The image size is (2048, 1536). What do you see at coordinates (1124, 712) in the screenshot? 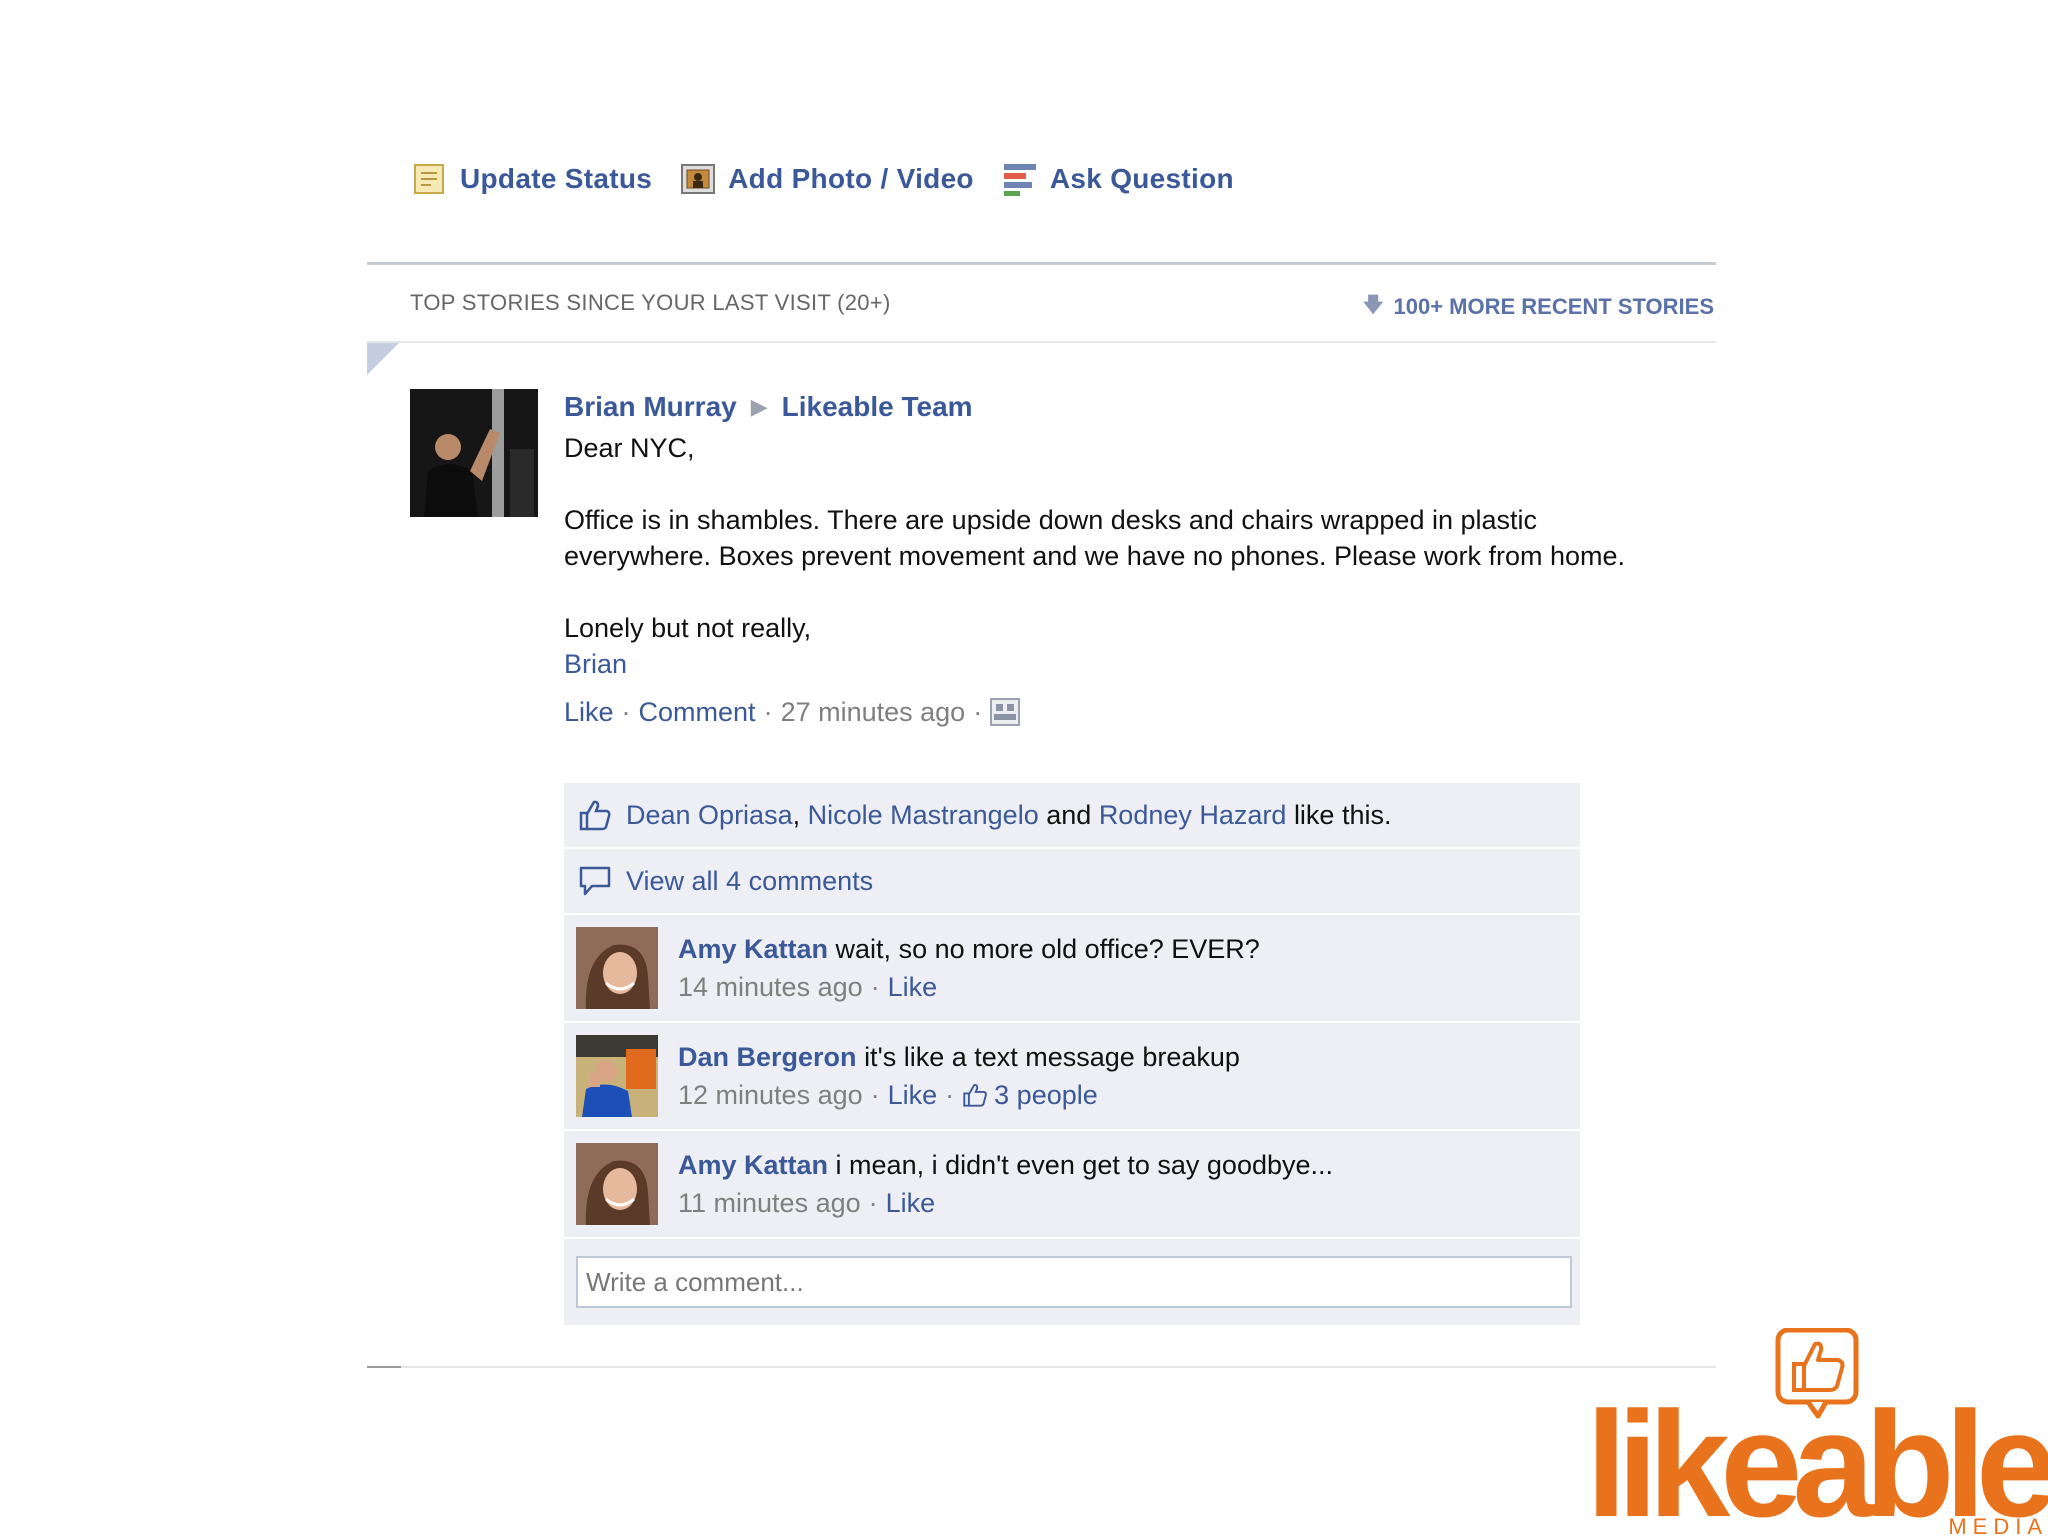
I see `post-actions: Like · Comment · 27 minutes ago ·` at bounding box center [1124, 712].